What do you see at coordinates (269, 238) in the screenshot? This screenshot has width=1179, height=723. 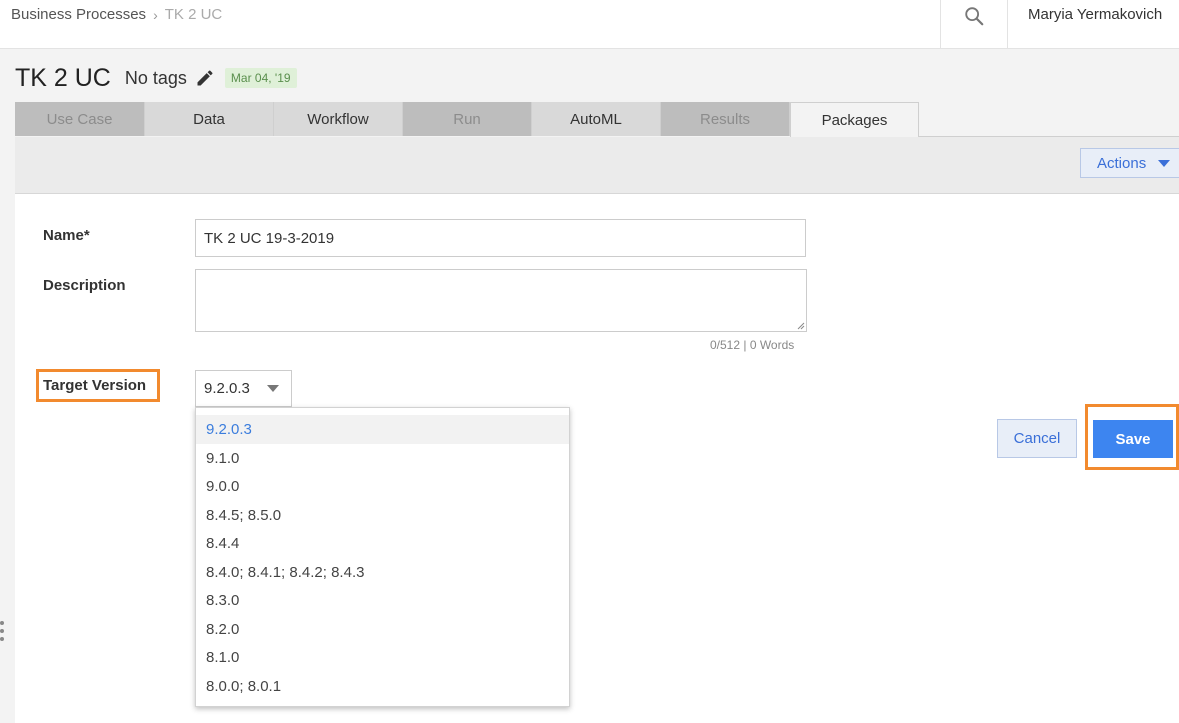 I see `name-value: TK 2 UC 19-3-2019` at bounding box center [269, 238].